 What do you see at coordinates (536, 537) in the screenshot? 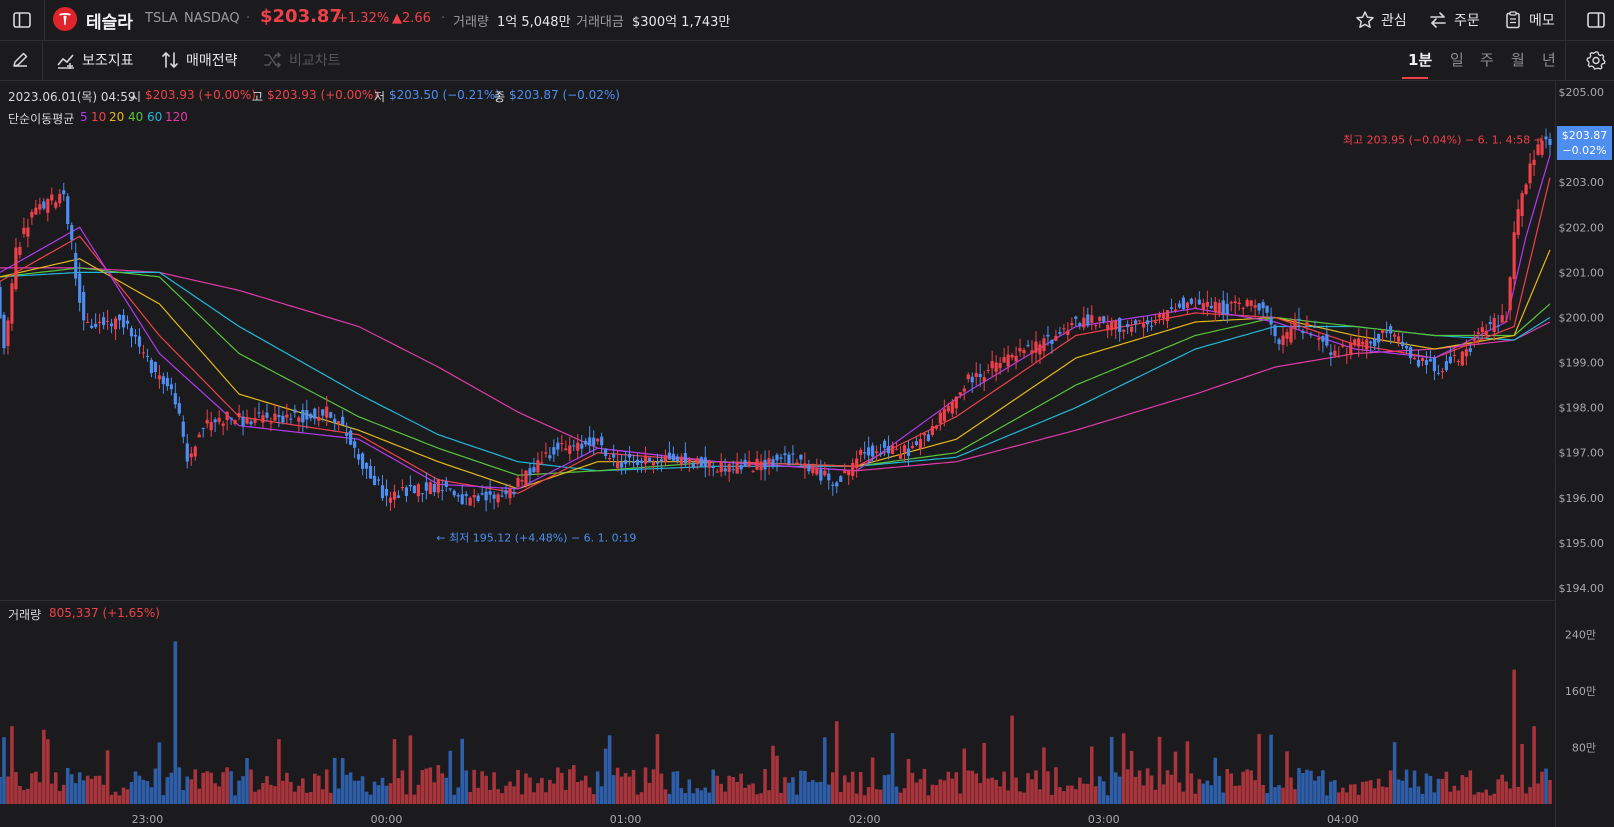
I see `low-annotation: ← 최저 195.12 (+4.48%) − 6. 1. 0:19` at bounding box center [536, 537].